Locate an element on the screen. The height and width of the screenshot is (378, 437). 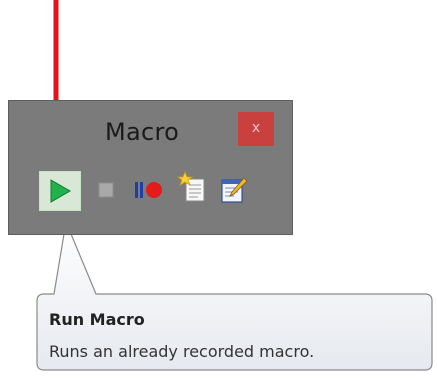
new-macro-button is located at coordinates (195, 189).